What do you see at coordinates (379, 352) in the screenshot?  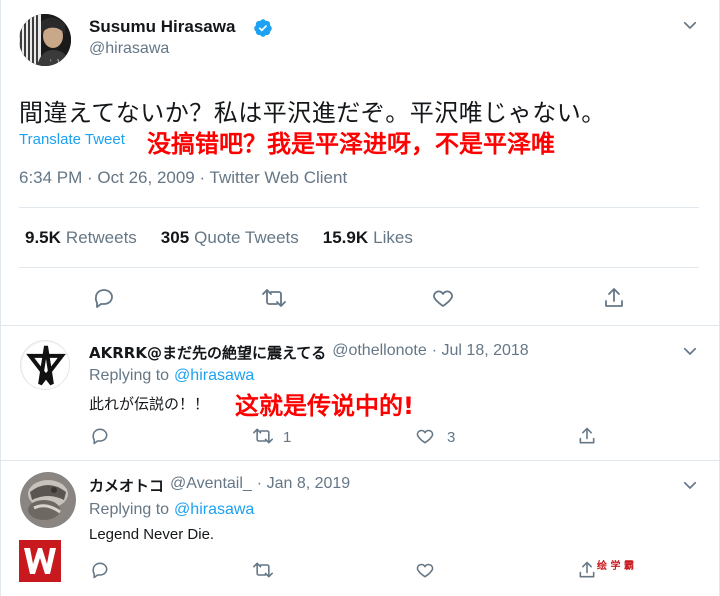 I see `reply-handle: @othellonote` at bounding box center [379, 352].